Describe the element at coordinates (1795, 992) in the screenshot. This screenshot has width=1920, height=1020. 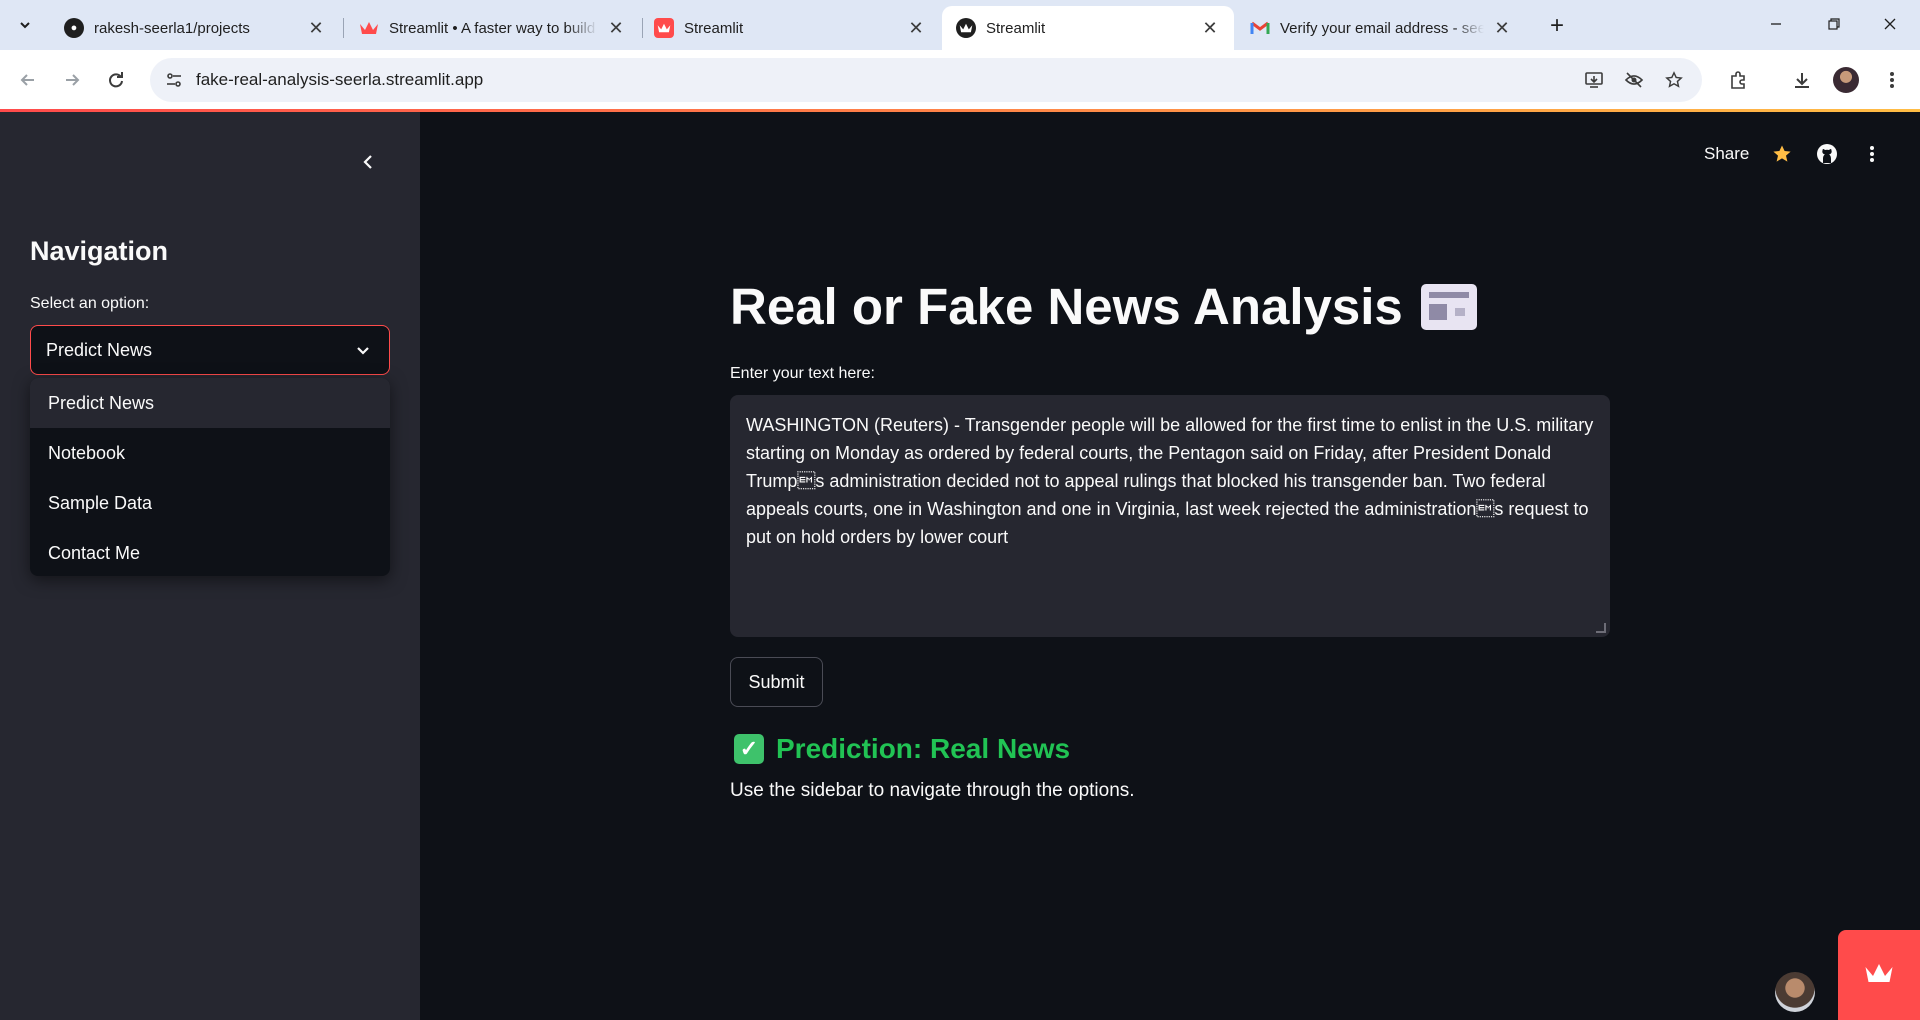
I see `viewer-avatar` at that location.